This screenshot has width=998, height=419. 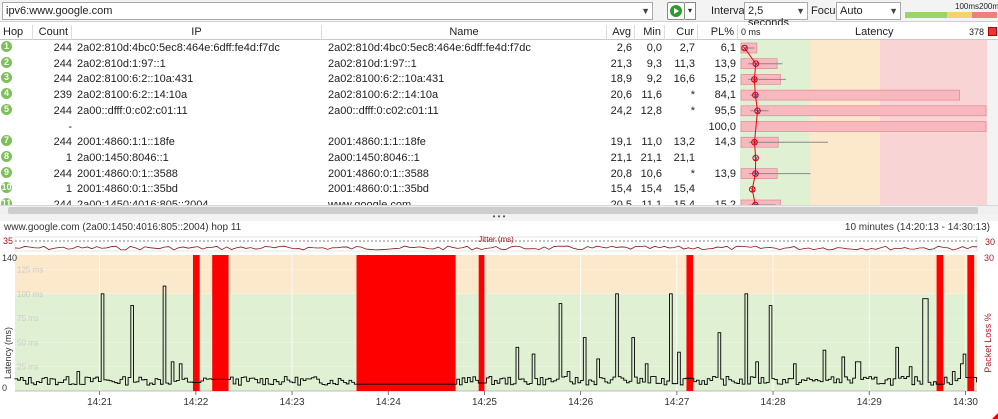 What do you see at coordinates (132, 95) in the screenshot?
I see `cell-ip: 2a02:8100:6:2::14:10a` at bounding box center [132, 95].